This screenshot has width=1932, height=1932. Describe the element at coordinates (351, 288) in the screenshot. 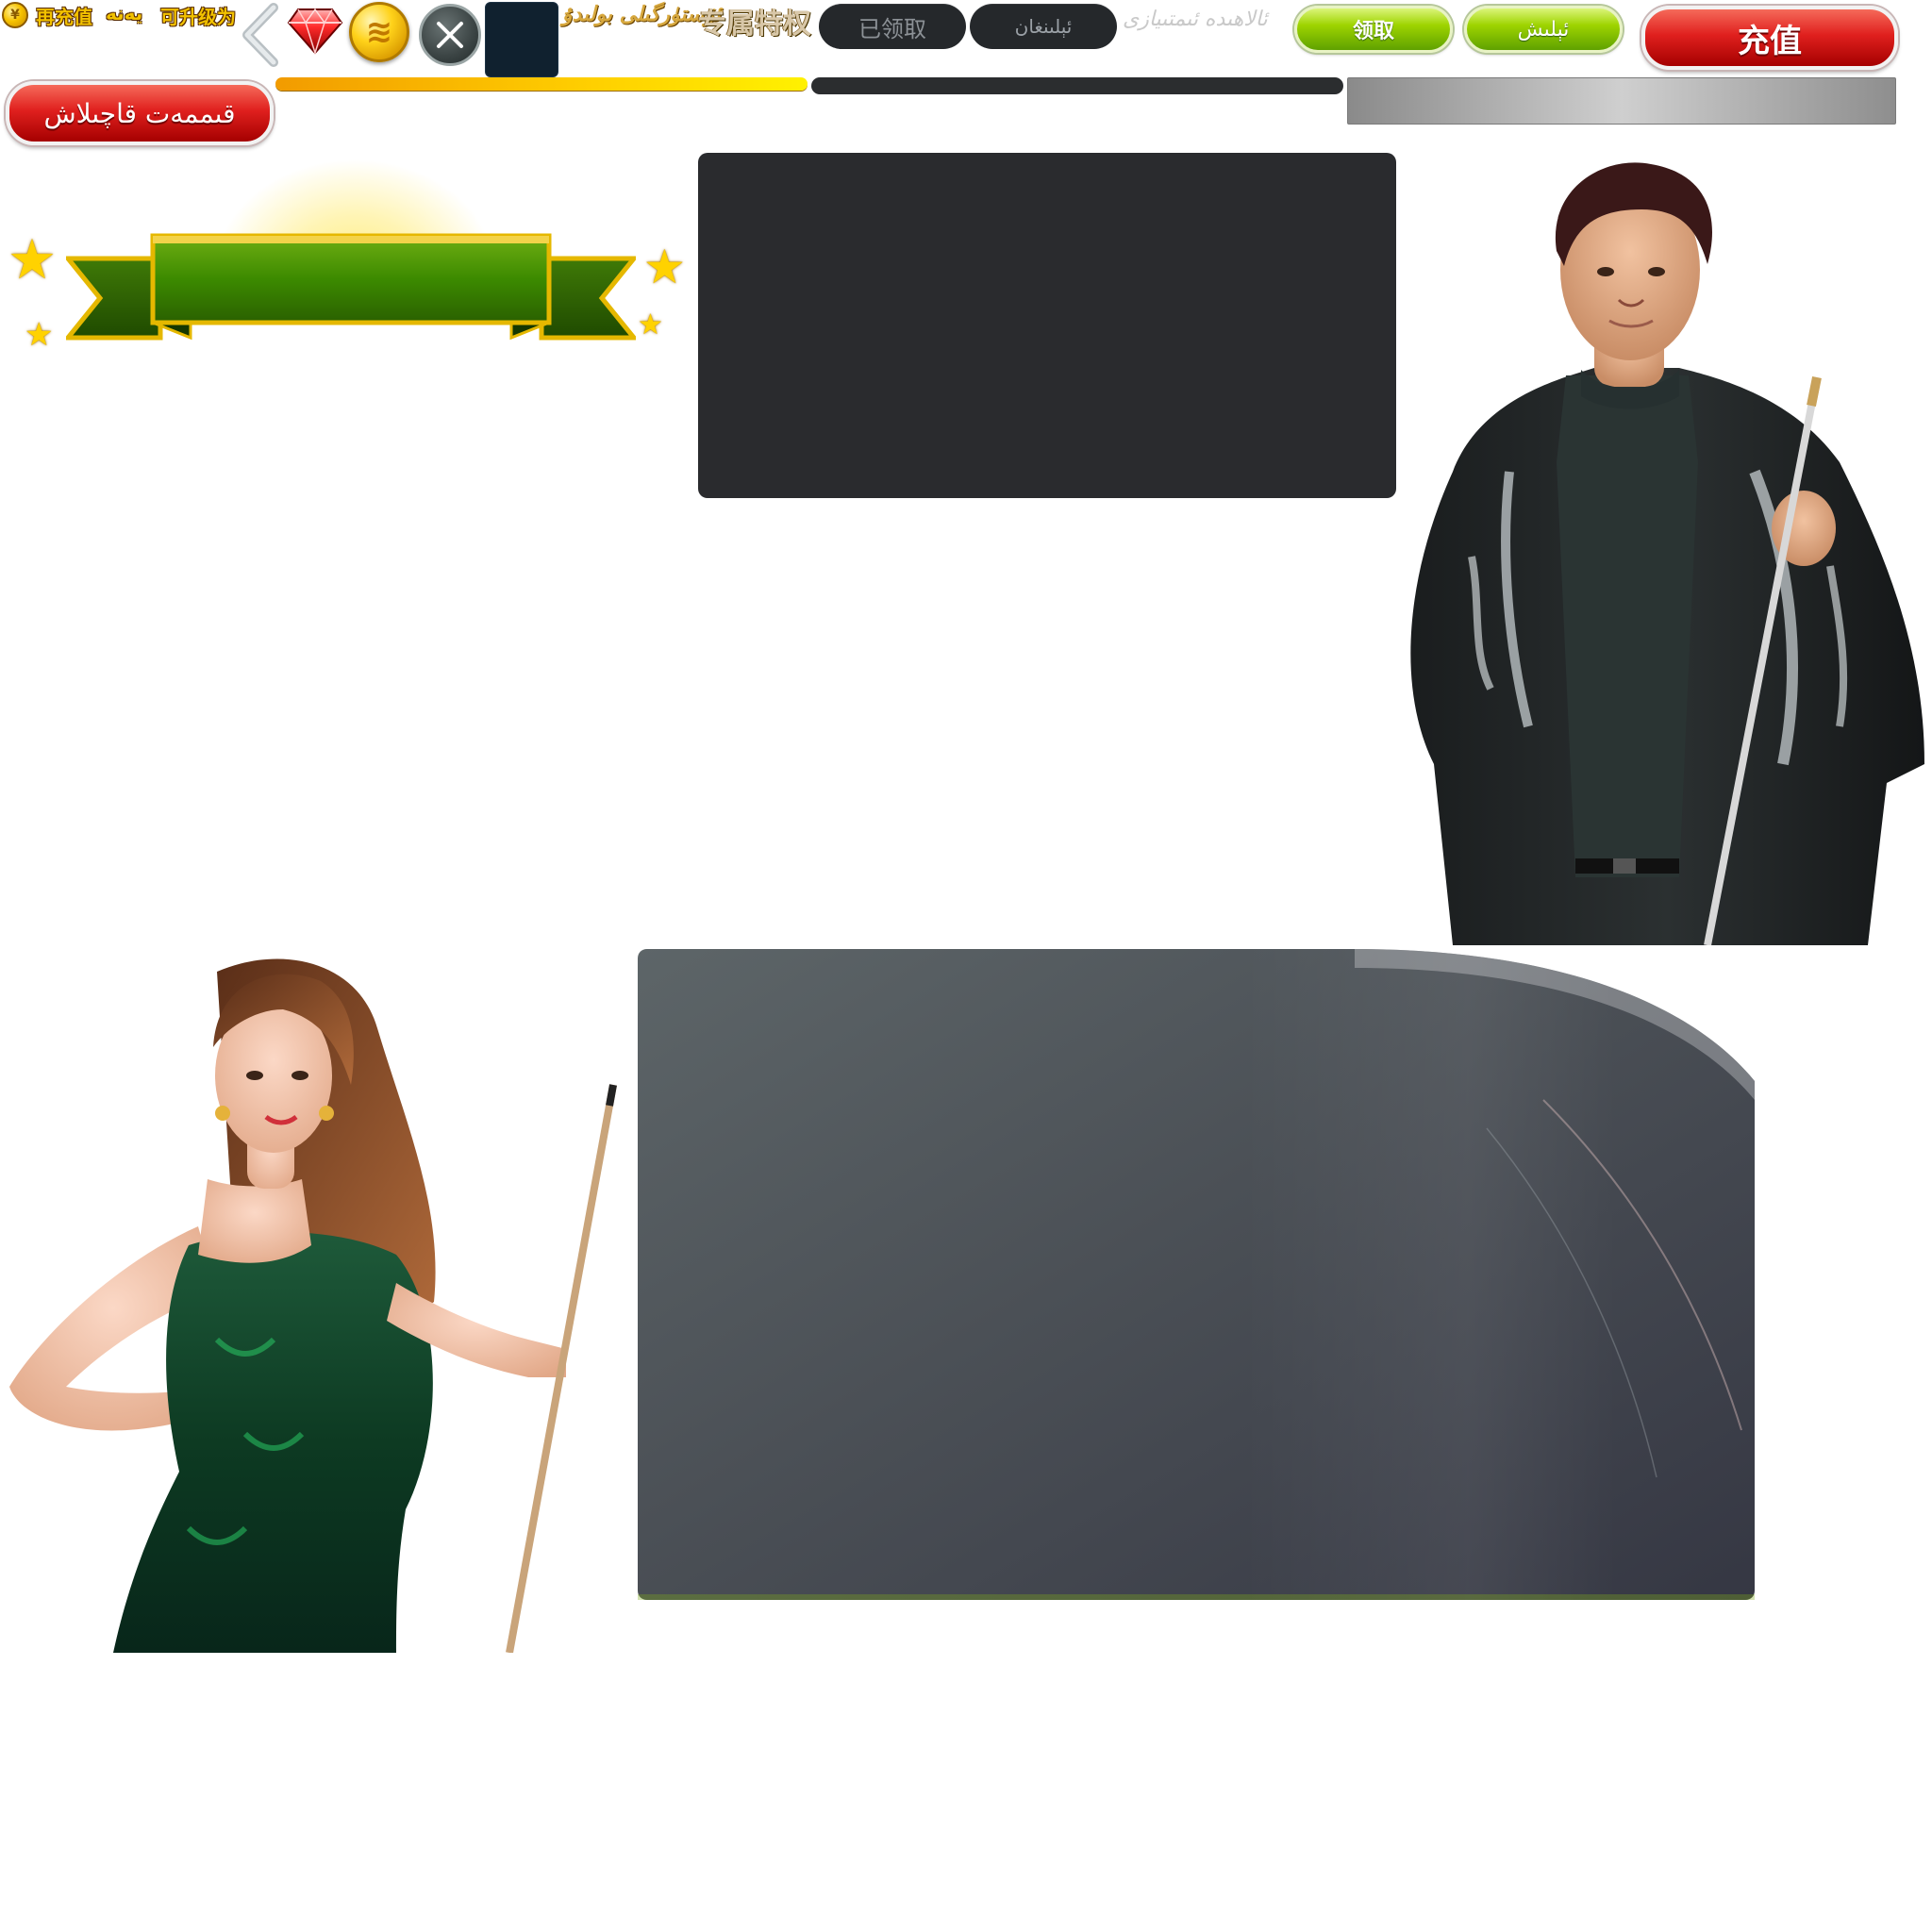

I see `ribbon-banner` at that location.